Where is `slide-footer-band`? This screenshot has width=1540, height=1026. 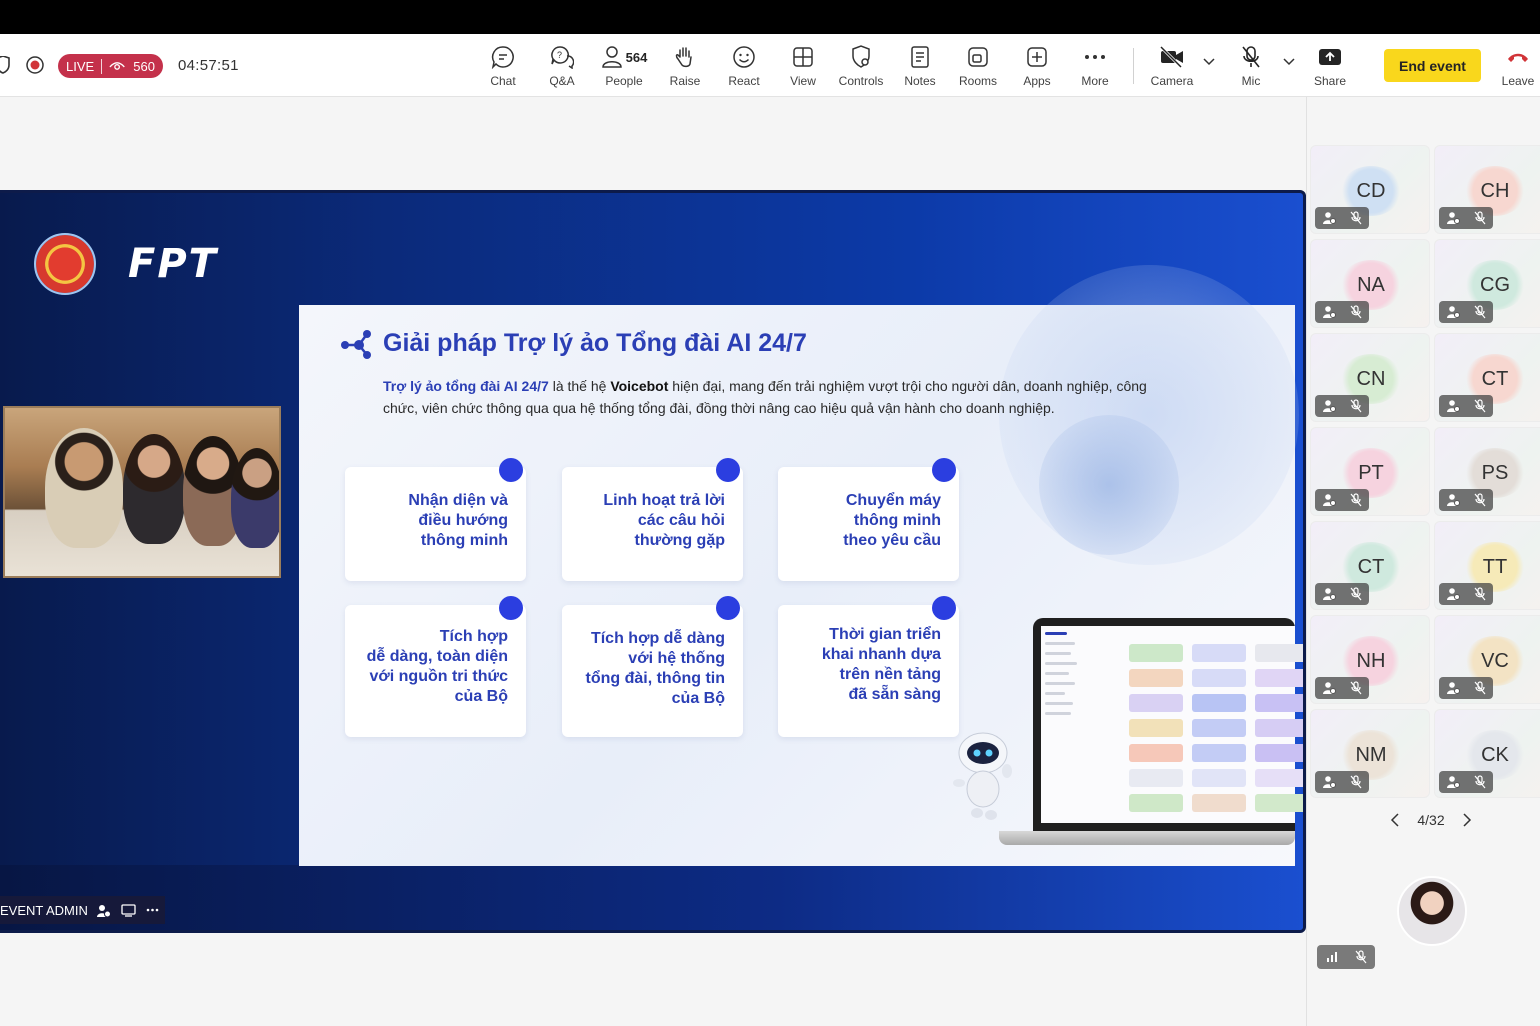
slide-footer-band is located at coordinates (651, 897).